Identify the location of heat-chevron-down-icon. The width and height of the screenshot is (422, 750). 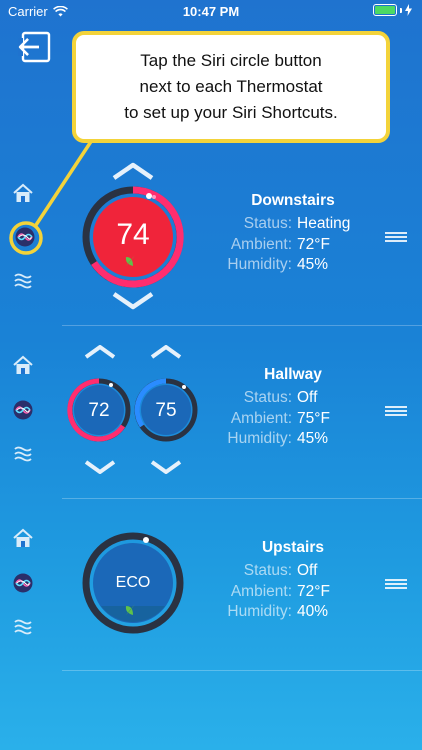
(100, 467).